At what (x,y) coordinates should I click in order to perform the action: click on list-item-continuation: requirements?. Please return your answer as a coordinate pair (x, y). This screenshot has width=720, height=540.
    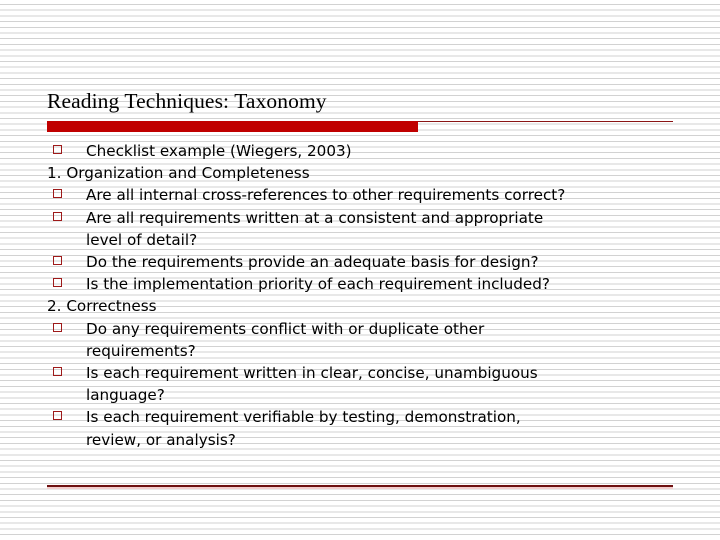
    Looking at the image, I should click on (362, 351).